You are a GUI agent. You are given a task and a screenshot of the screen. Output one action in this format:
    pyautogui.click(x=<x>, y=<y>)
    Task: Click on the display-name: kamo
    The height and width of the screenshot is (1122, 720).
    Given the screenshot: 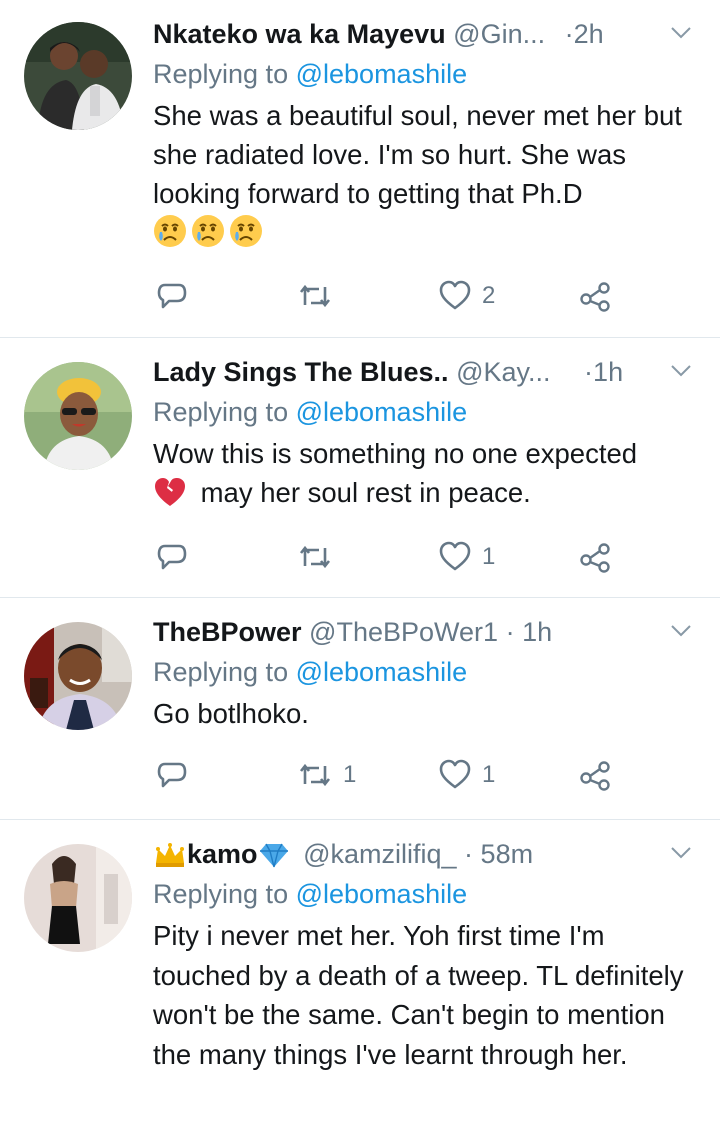 What is the action you would take?
    pyautogui.click(x=222, y=854)
    